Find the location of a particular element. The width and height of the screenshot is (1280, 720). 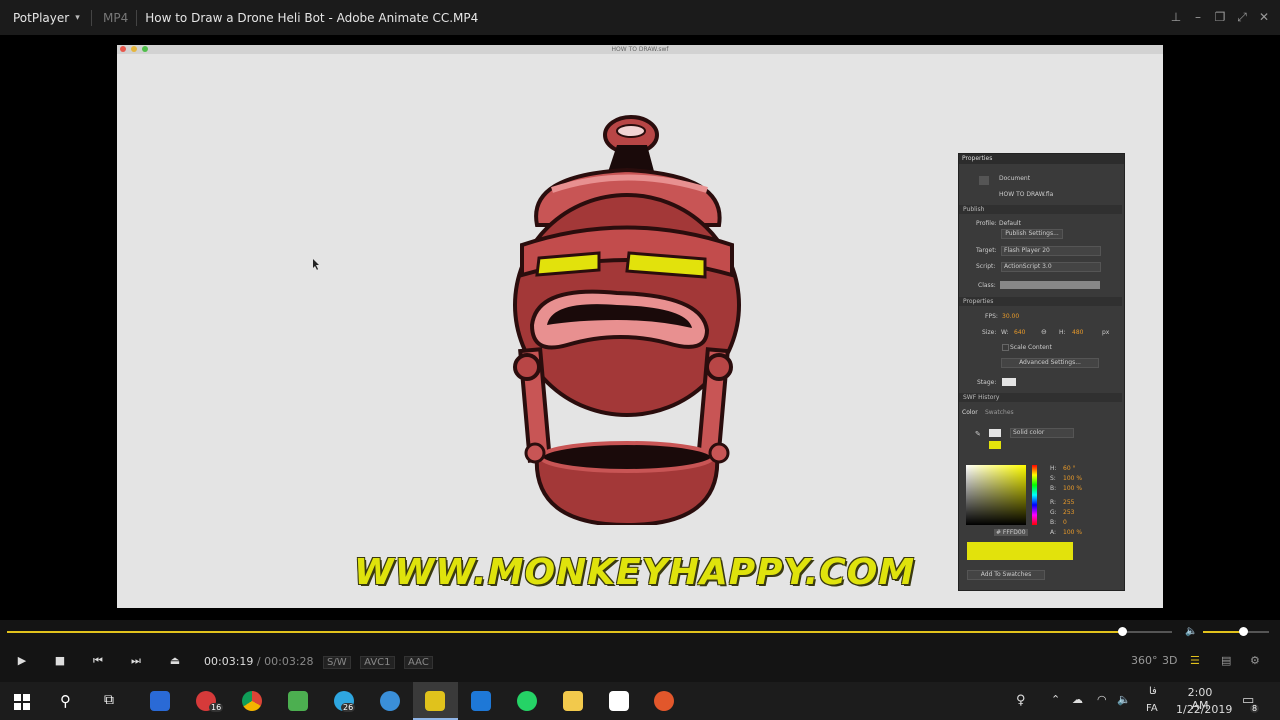

color-tab: Color is located at coordinates (970, 412).